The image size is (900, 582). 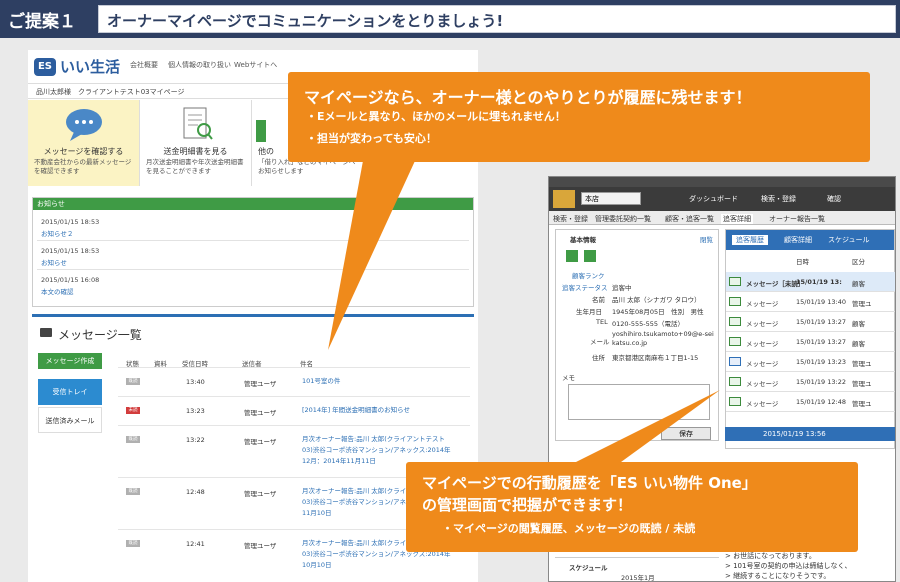 What do you see at coordinates (528, 97) in the screenshot?
I see `top-callout-title: マイページなら、オーナー様とのやりとりが履歴に残せます！` at bounding box center [528, 97].